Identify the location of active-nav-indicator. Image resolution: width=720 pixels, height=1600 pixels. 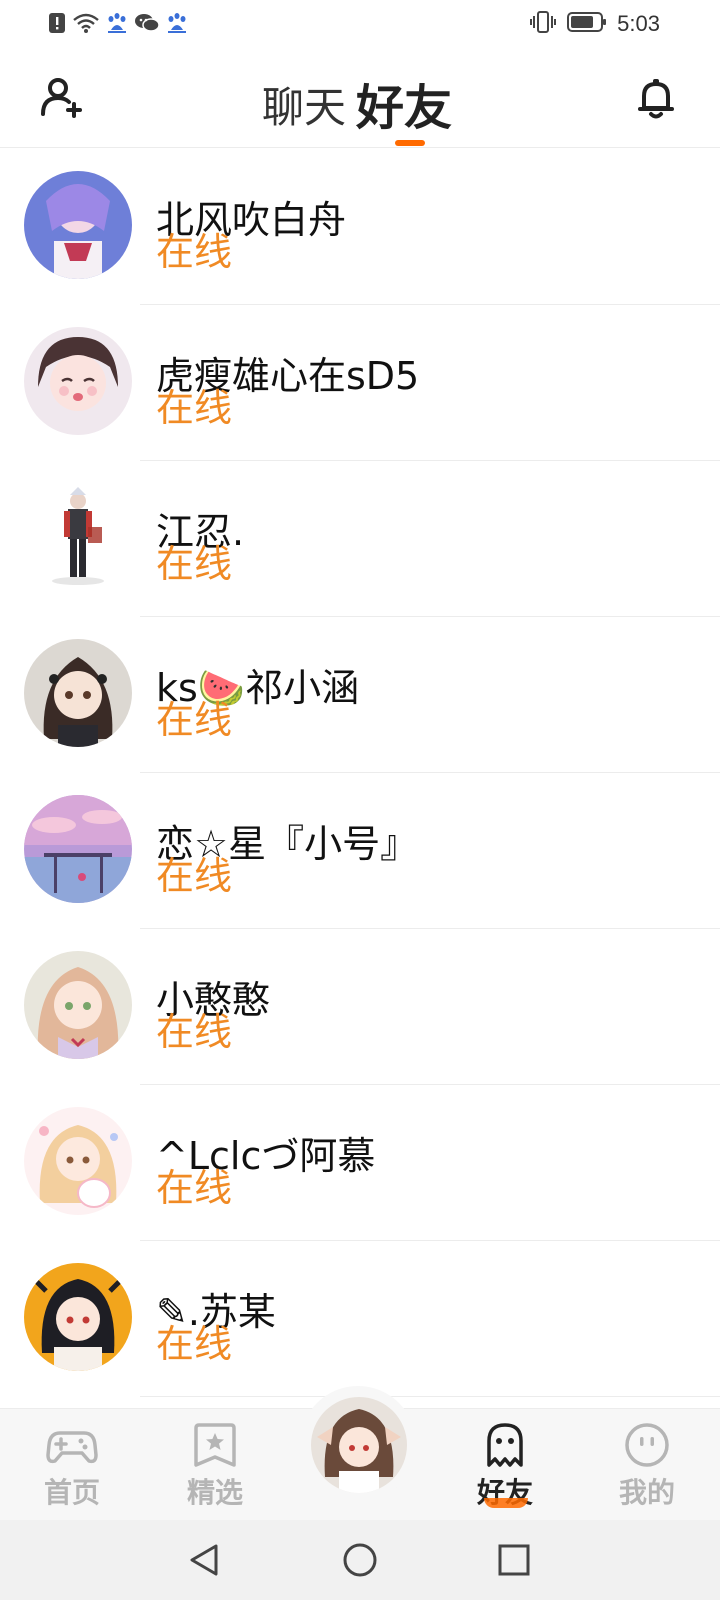
(506, 1503).